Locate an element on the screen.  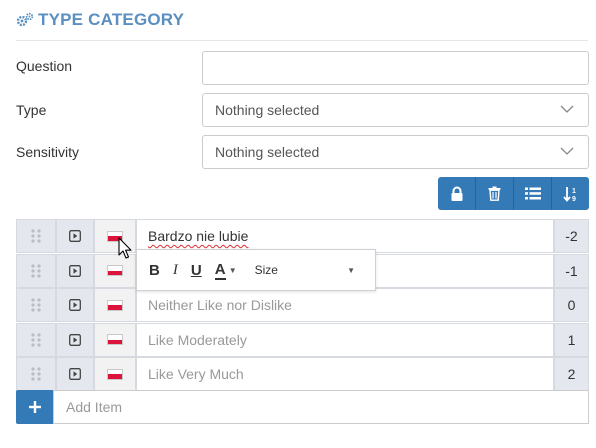
plus-icon is located at coordinates (34, 407).